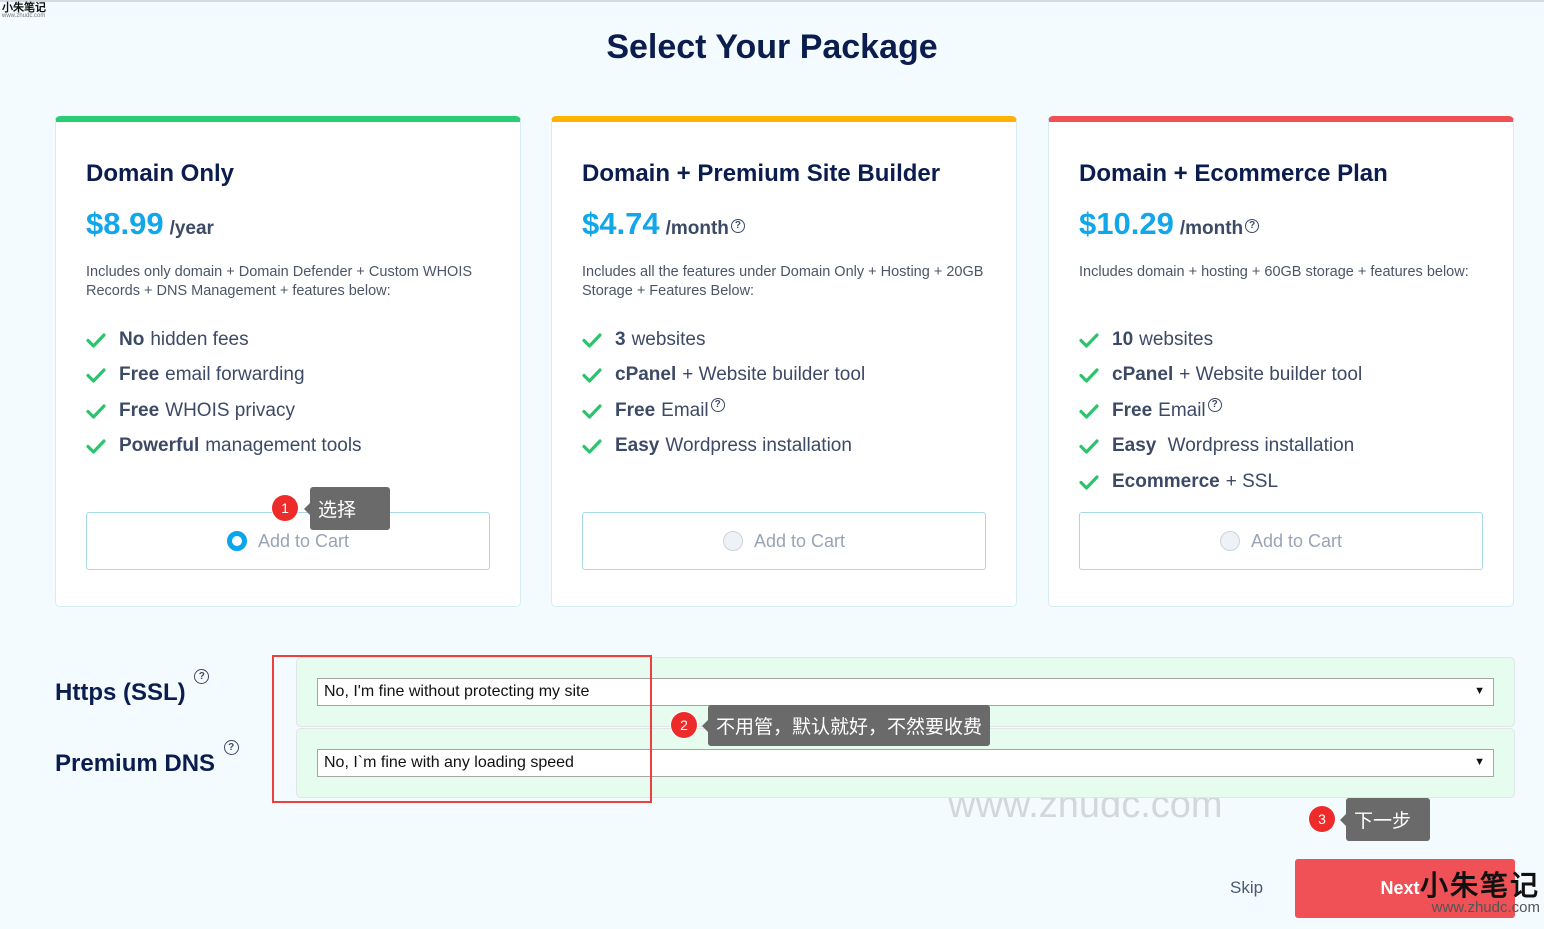 This screenshot has height=929, width=1544. I want to click on feature-bold: 10, so click(1123, 339).